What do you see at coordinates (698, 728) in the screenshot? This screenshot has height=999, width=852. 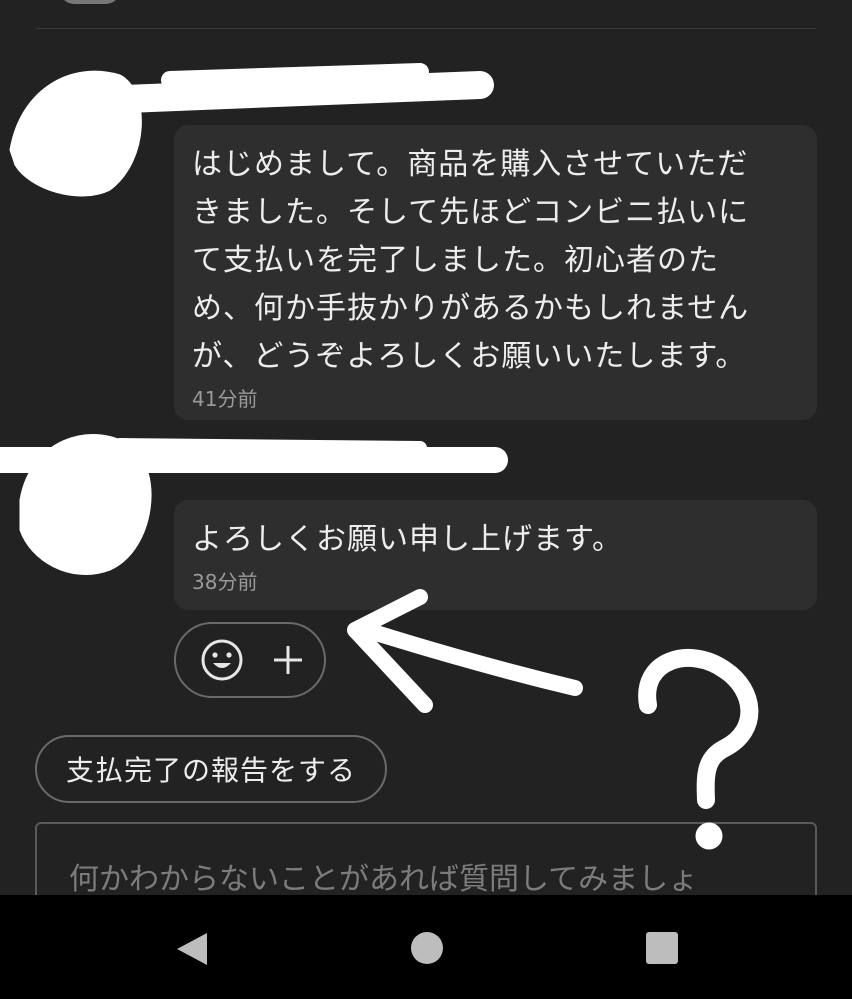 I see `question-mark-annotation` at bounding box center [698, 728].